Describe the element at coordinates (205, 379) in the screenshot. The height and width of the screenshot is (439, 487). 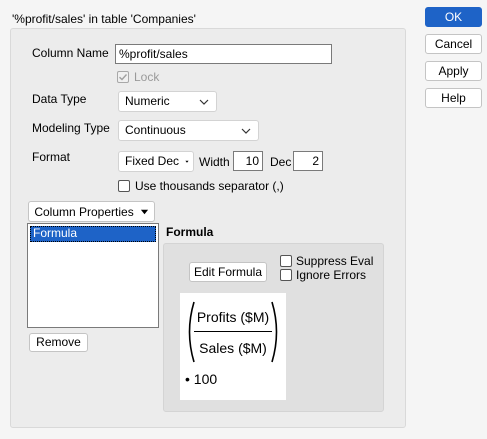
I see `formula-multiplier: 100` at that location.